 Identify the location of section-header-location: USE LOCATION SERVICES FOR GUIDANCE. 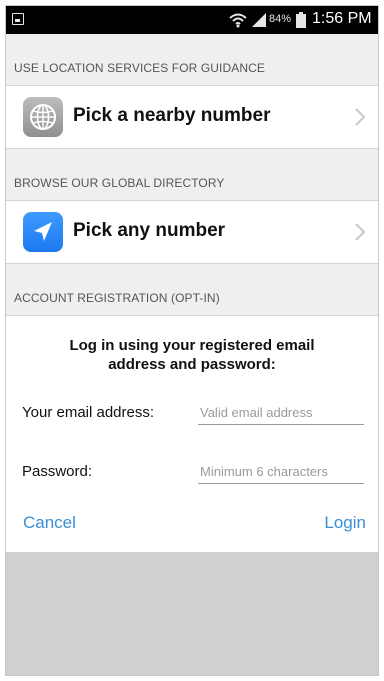
(192, 60).